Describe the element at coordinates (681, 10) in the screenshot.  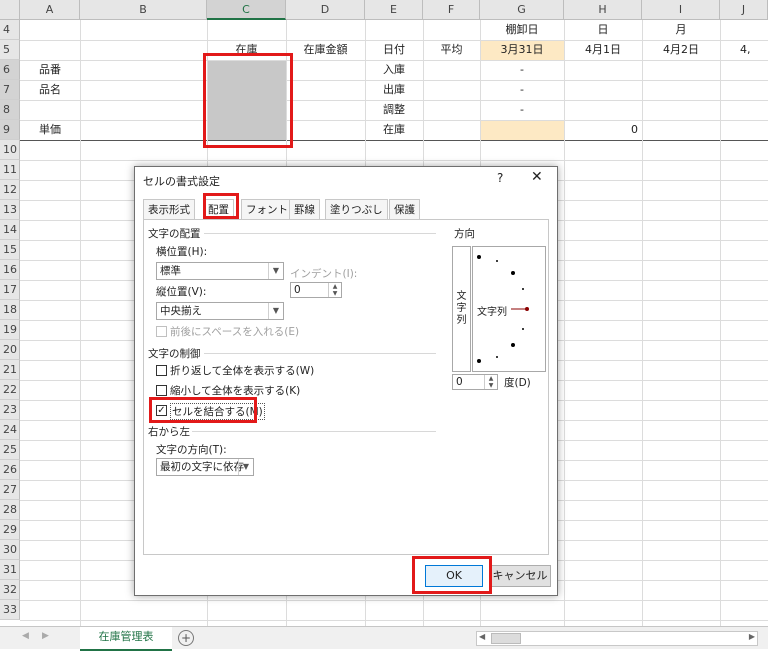
I see `column-header-i: I` at that location.